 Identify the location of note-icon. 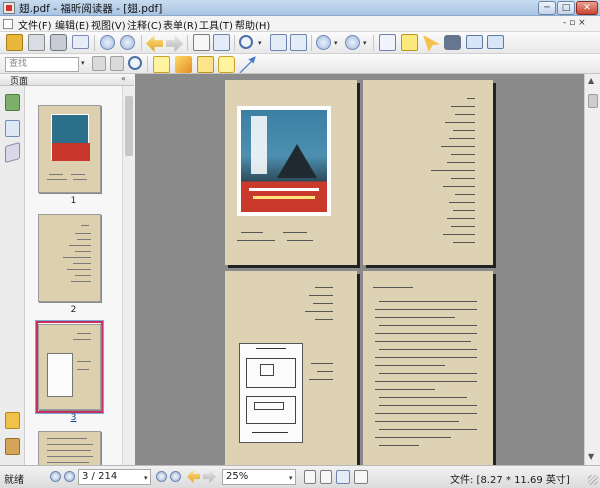
(226, 64).